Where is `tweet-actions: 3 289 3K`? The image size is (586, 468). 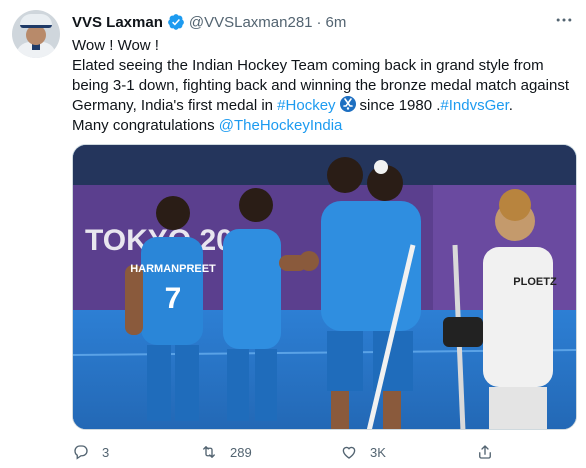 tweet-actions: 3 289 3K is located at coordinates (324, 452).